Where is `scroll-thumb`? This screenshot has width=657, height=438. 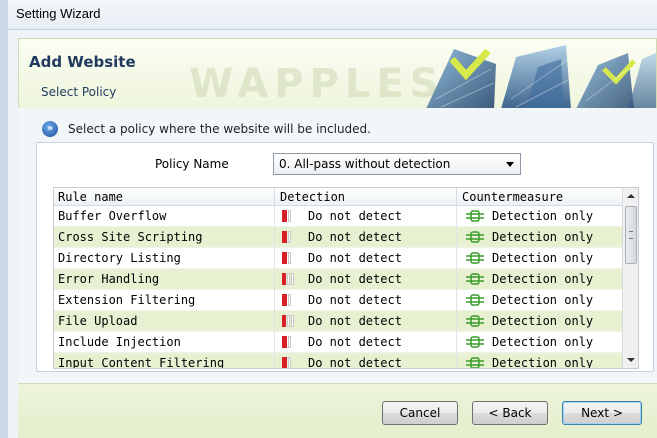
scroll-thumb is located at coordinates (631, 235).